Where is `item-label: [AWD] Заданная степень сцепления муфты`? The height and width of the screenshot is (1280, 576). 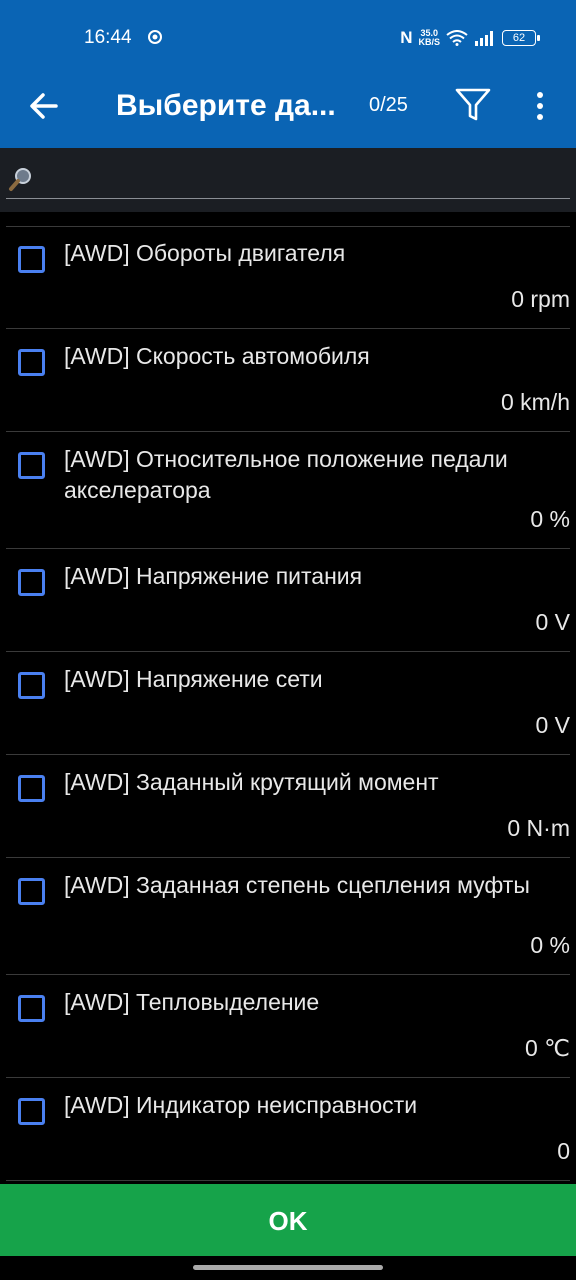
item-label: [AWD] Заданная степень сцепления муфты is located at coordinates (297, 885).